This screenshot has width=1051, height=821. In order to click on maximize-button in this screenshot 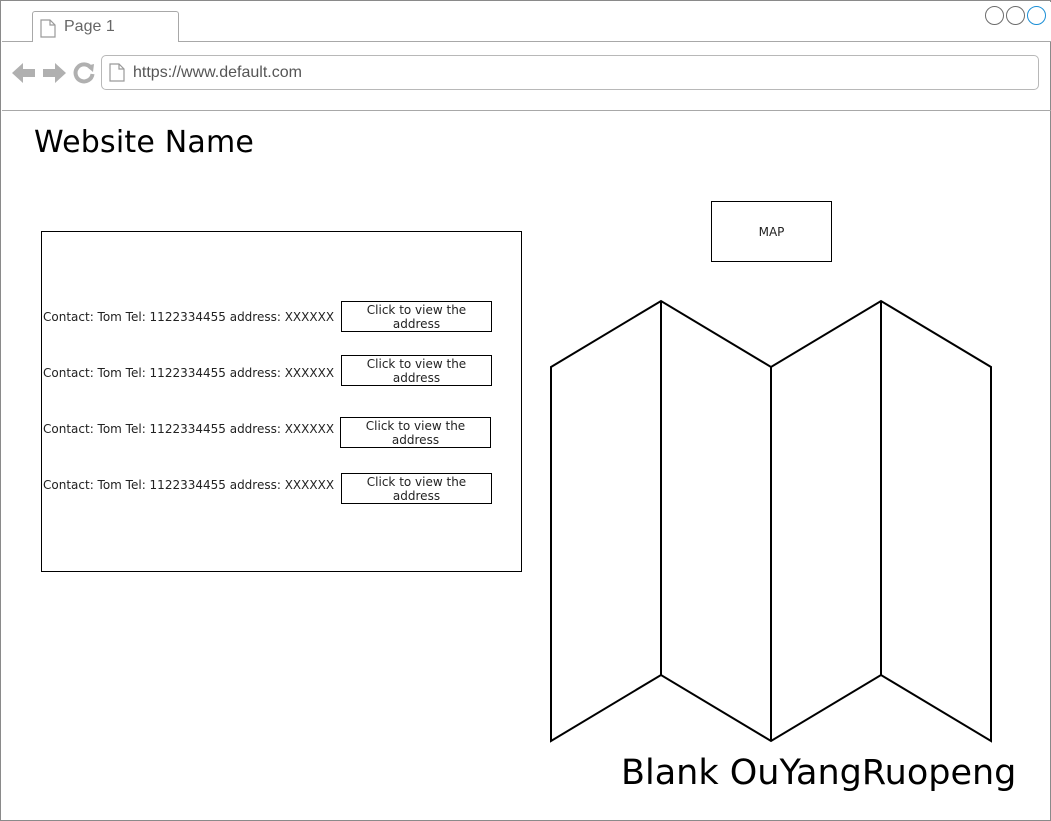, I will do `click(1015, 15)`.